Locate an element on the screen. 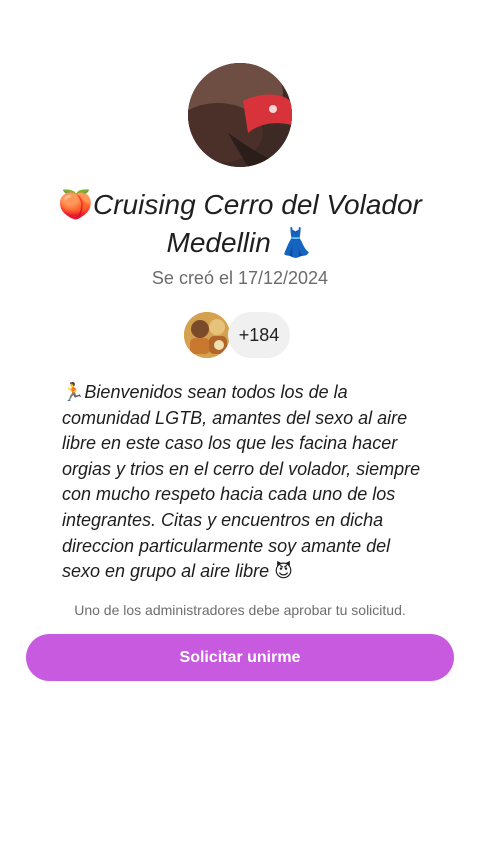 This screenshot has width=480, height=854. member-avatar is located at coordinates (207, 335).